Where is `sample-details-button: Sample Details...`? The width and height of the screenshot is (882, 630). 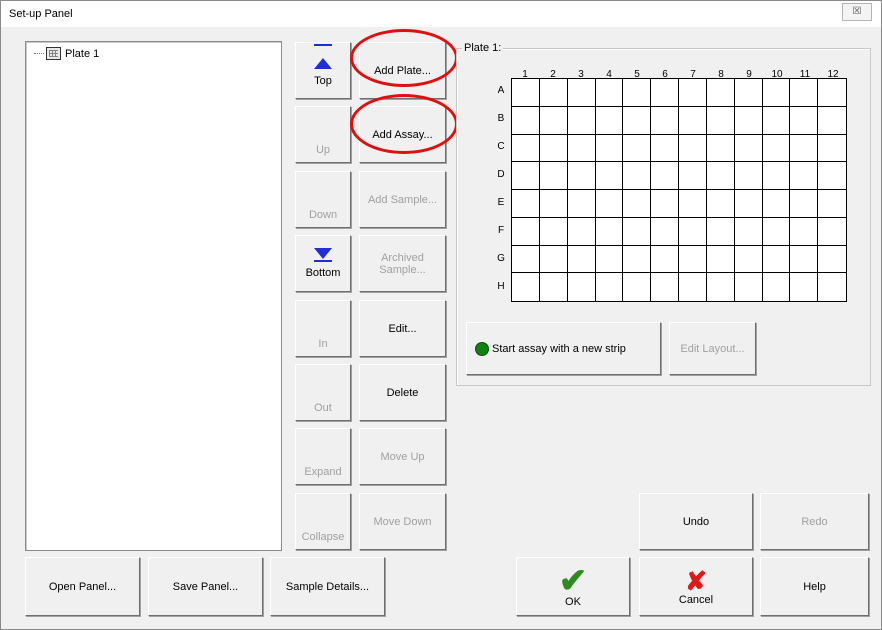
sample-details-button: Sample Details... is located at coordinates (327, 586).